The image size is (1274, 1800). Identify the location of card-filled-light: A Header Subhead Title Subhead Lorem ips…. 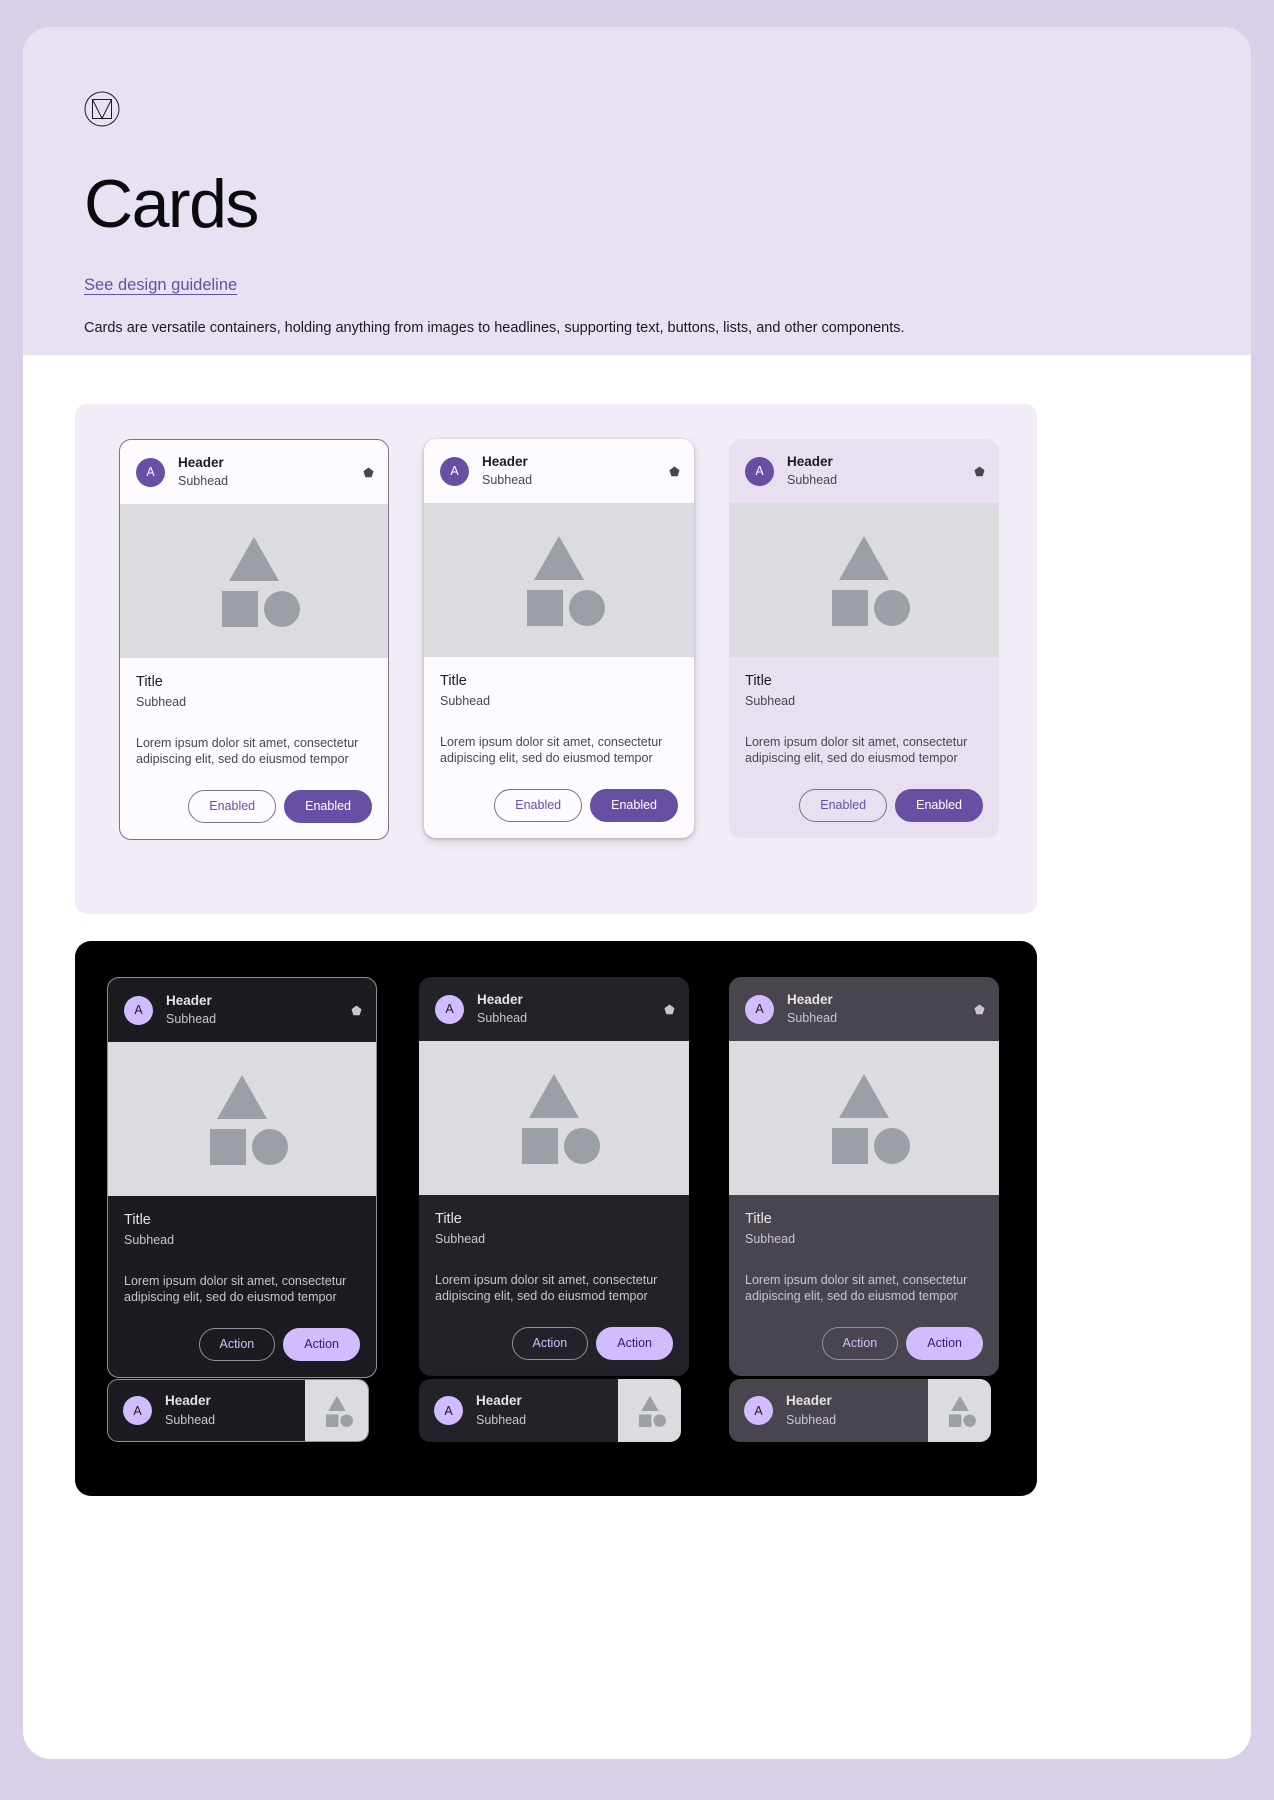
(864, 638).